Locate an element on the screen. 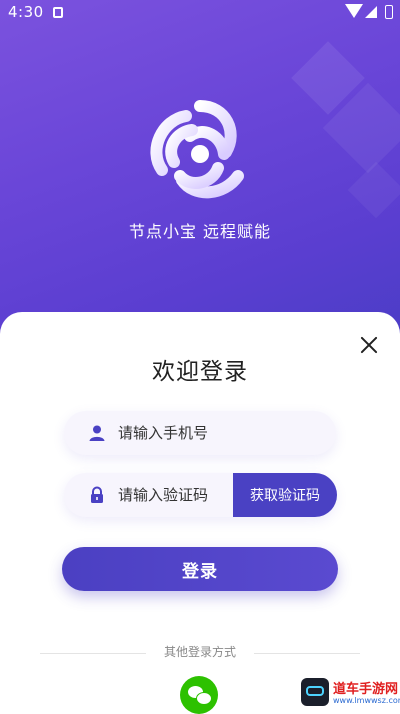 The width and height of the screenshot is (400, 714). watermark-url: www.lmwwsz.com is located at coordinates (366, 700).